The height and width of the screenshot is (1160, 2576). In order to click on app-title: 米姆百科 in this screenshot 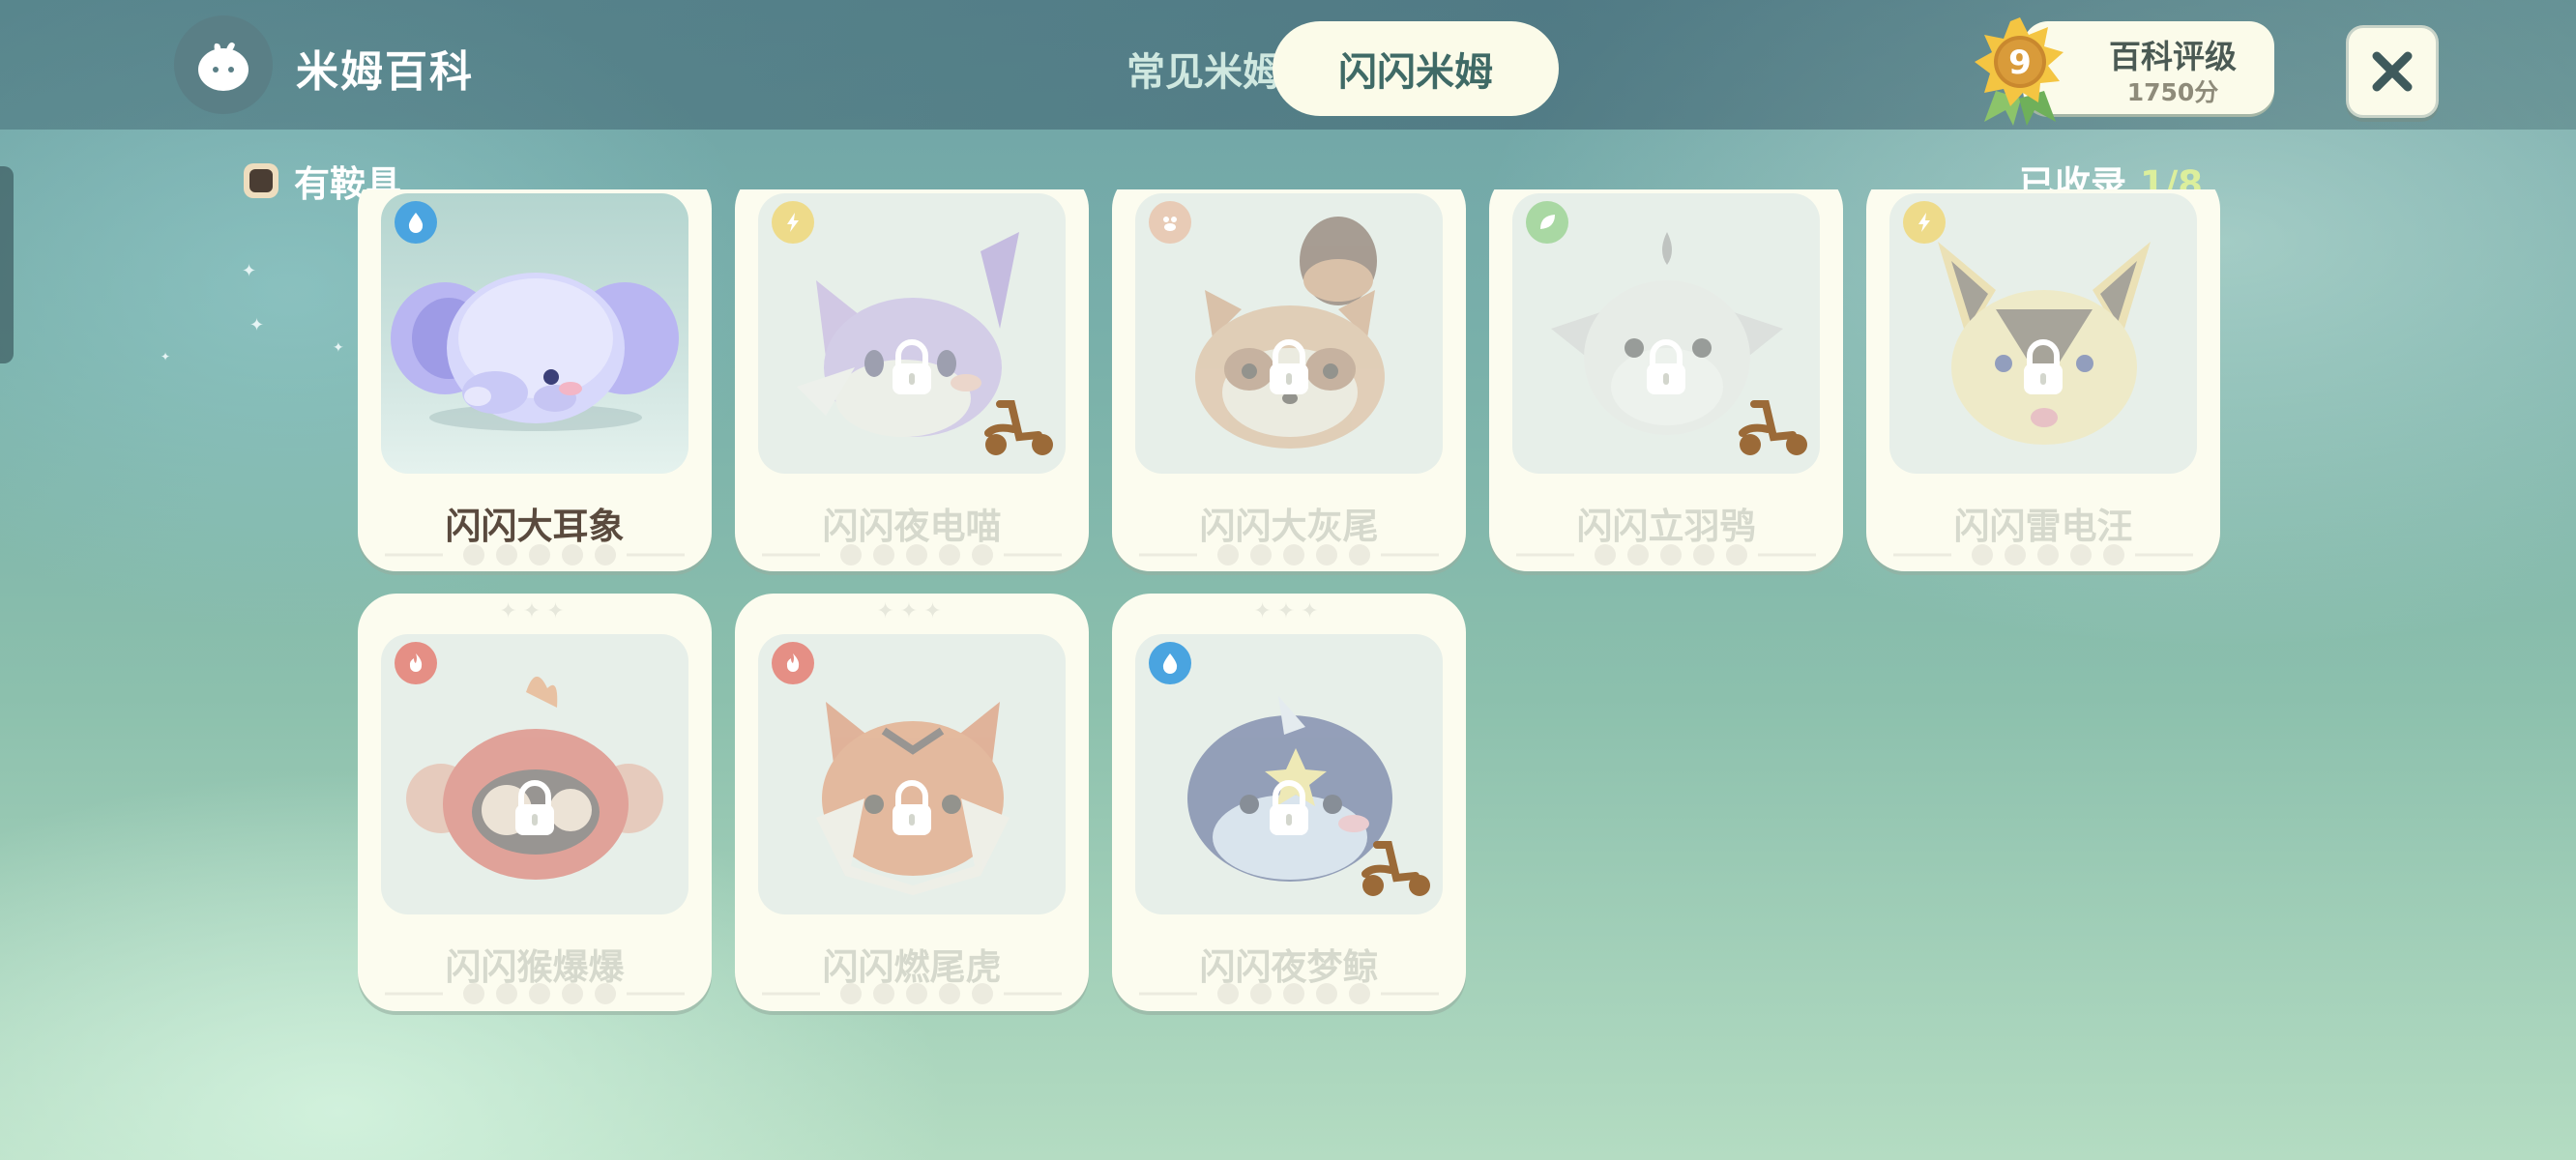, I will do `click(385, 72)`.